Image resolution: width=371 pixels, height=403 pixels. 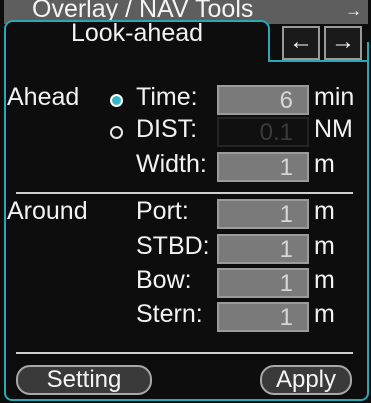 I want to click on port-field: 1, so click(x=263, y=214).